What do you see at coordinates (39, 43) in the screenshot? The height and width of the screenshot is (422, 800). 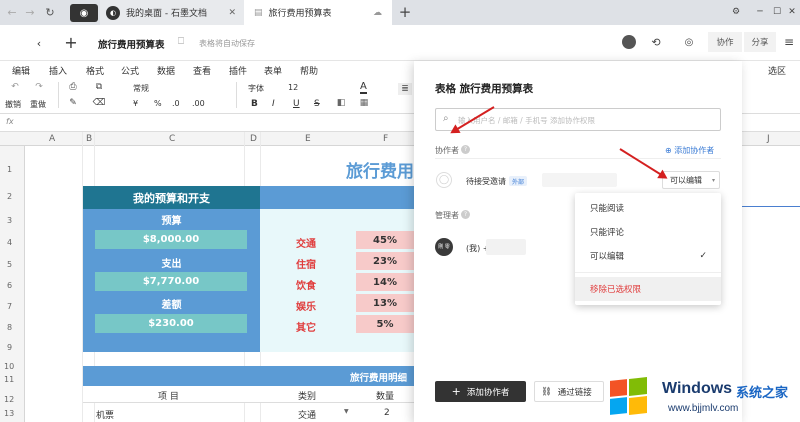 I see `chevron-left-icon: ‹` at bounding box center [39, 43].